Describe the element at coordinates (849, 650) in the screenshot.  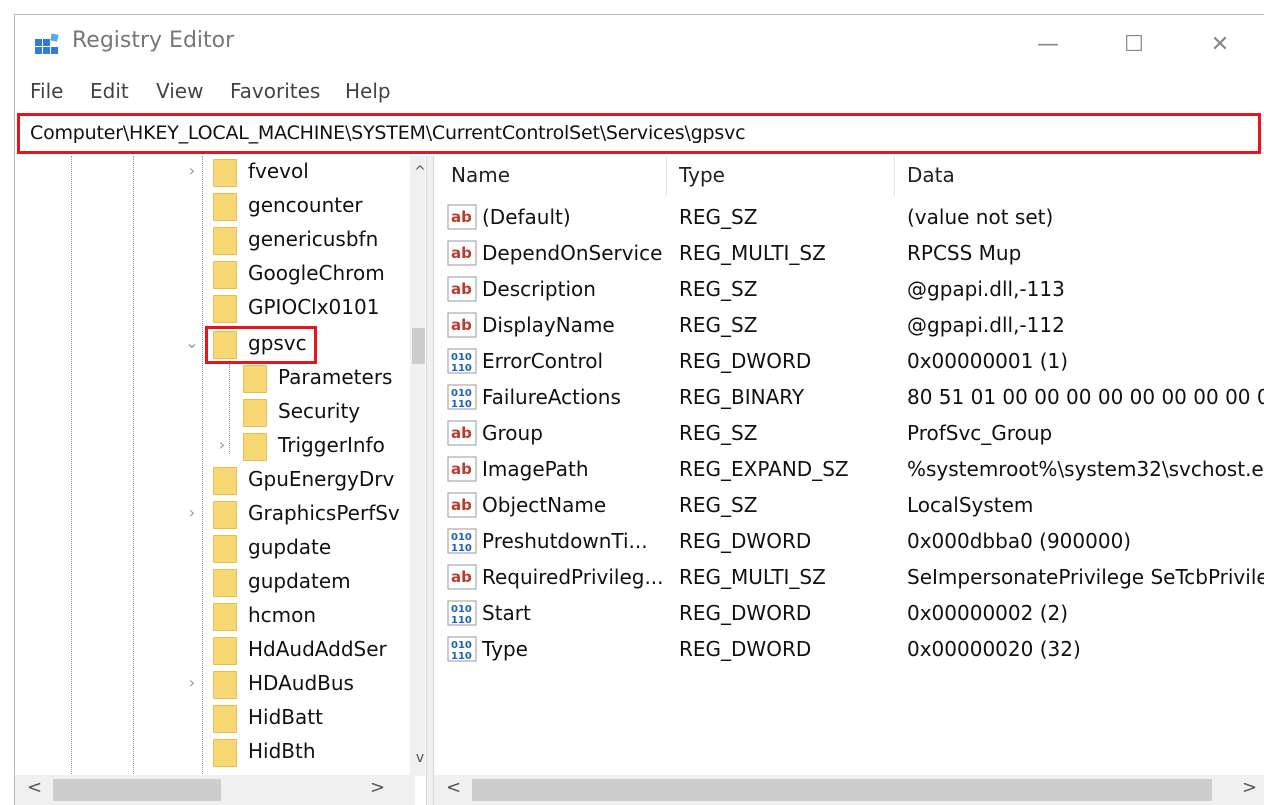
I see `value-row: 010 110 Type REG_DWORD 0x00000020 (32)` at that location.